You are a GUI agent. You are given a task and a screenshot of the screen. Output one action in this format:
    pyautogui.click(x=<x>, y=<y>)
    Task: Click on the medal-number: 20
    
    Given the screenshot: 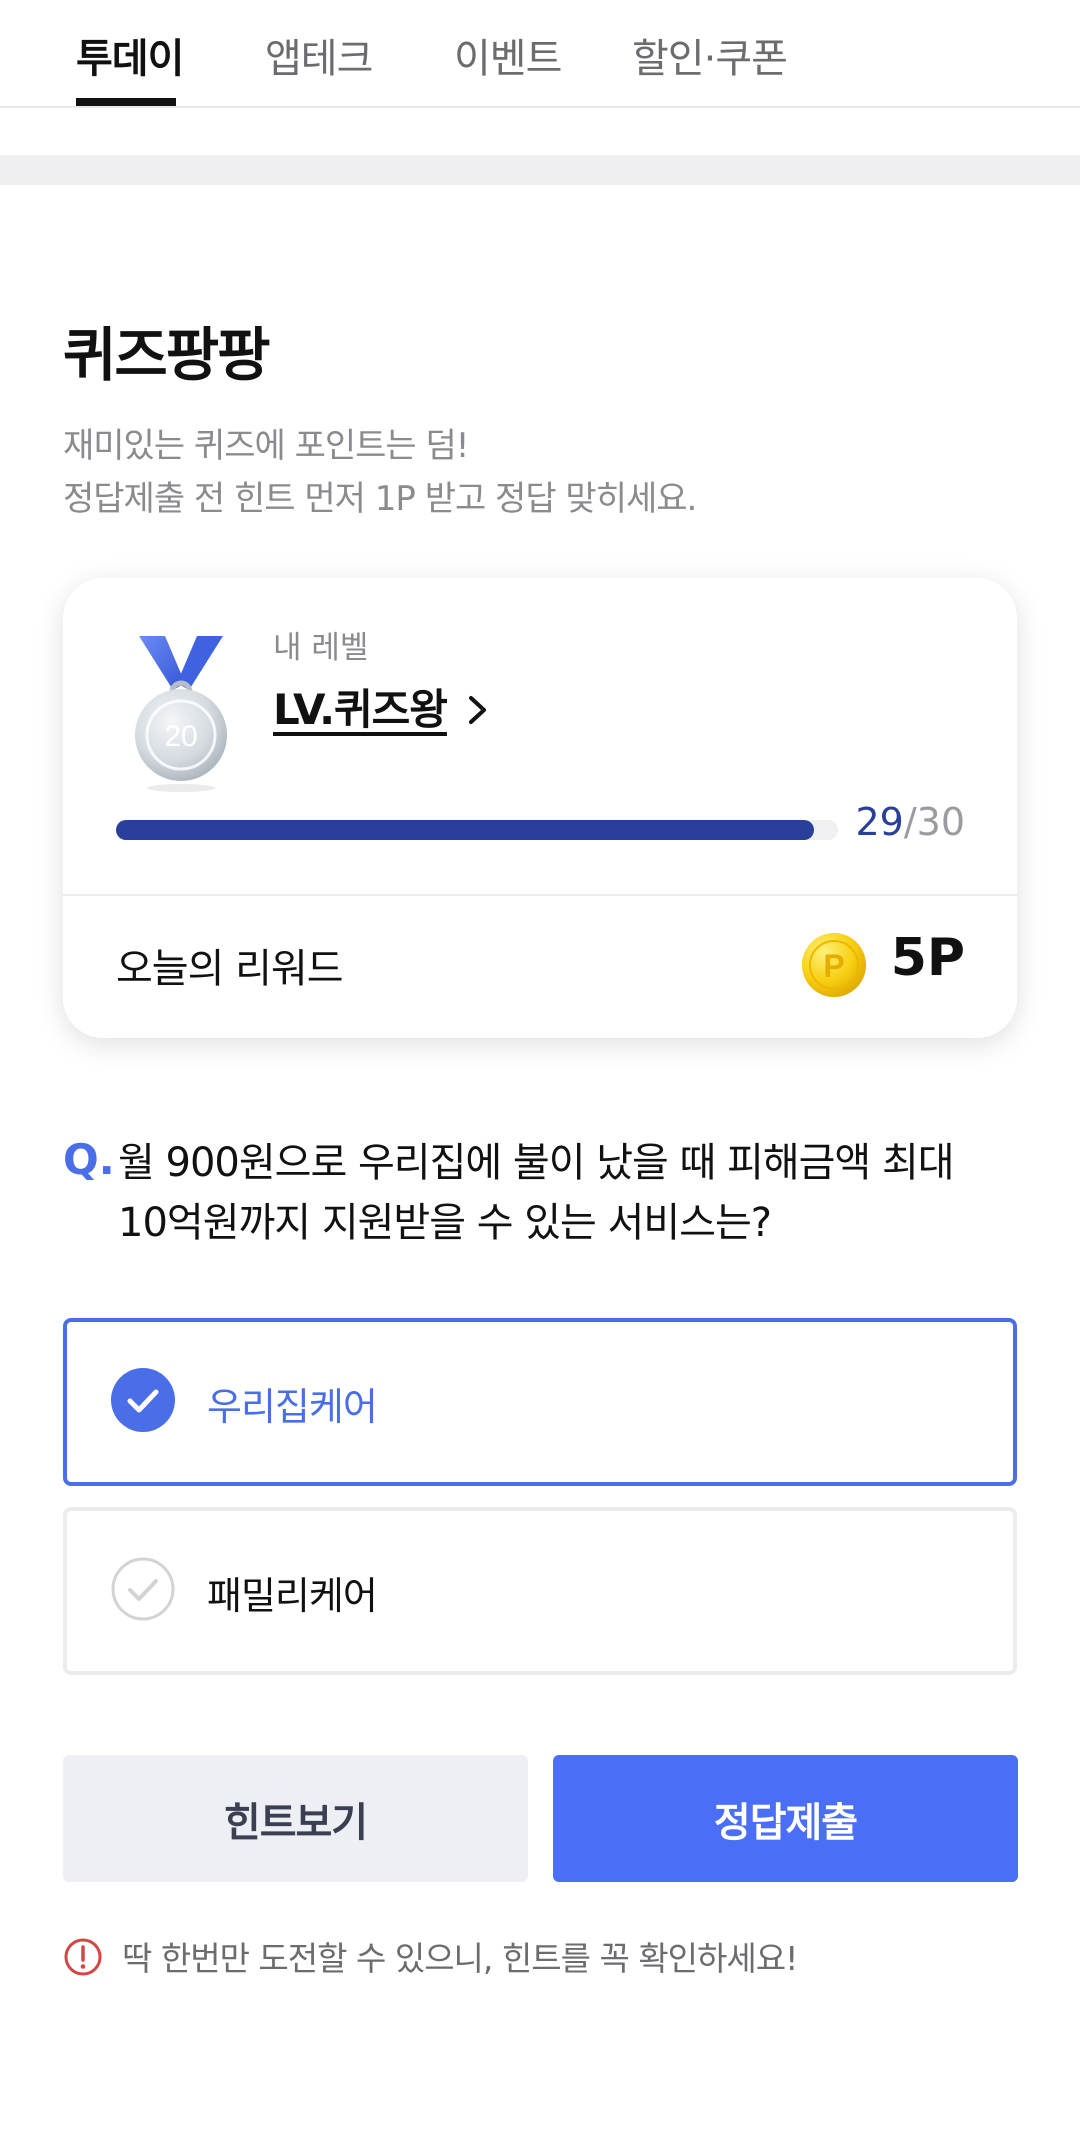 What is the action you would take?
    pyautogui.click(x=180, y=736)
    